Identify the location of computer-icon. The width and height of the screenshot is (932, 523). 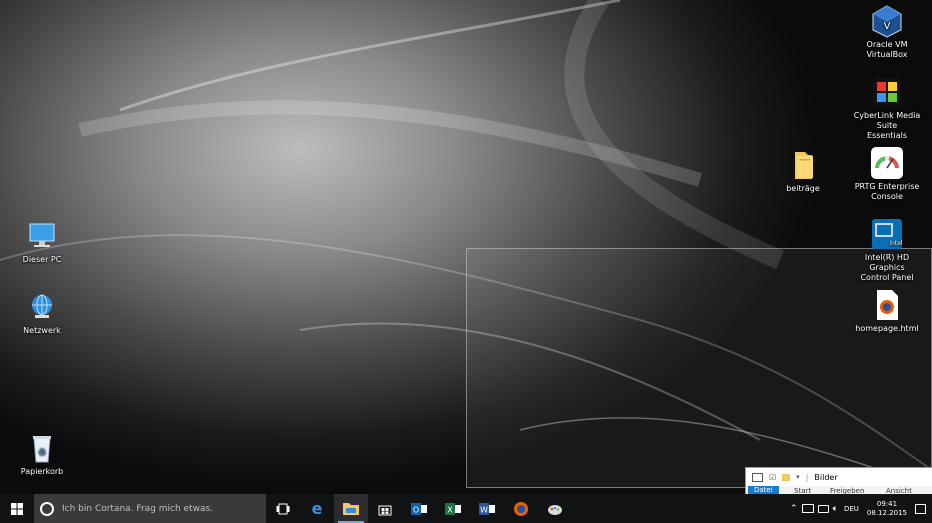
(42, 236).